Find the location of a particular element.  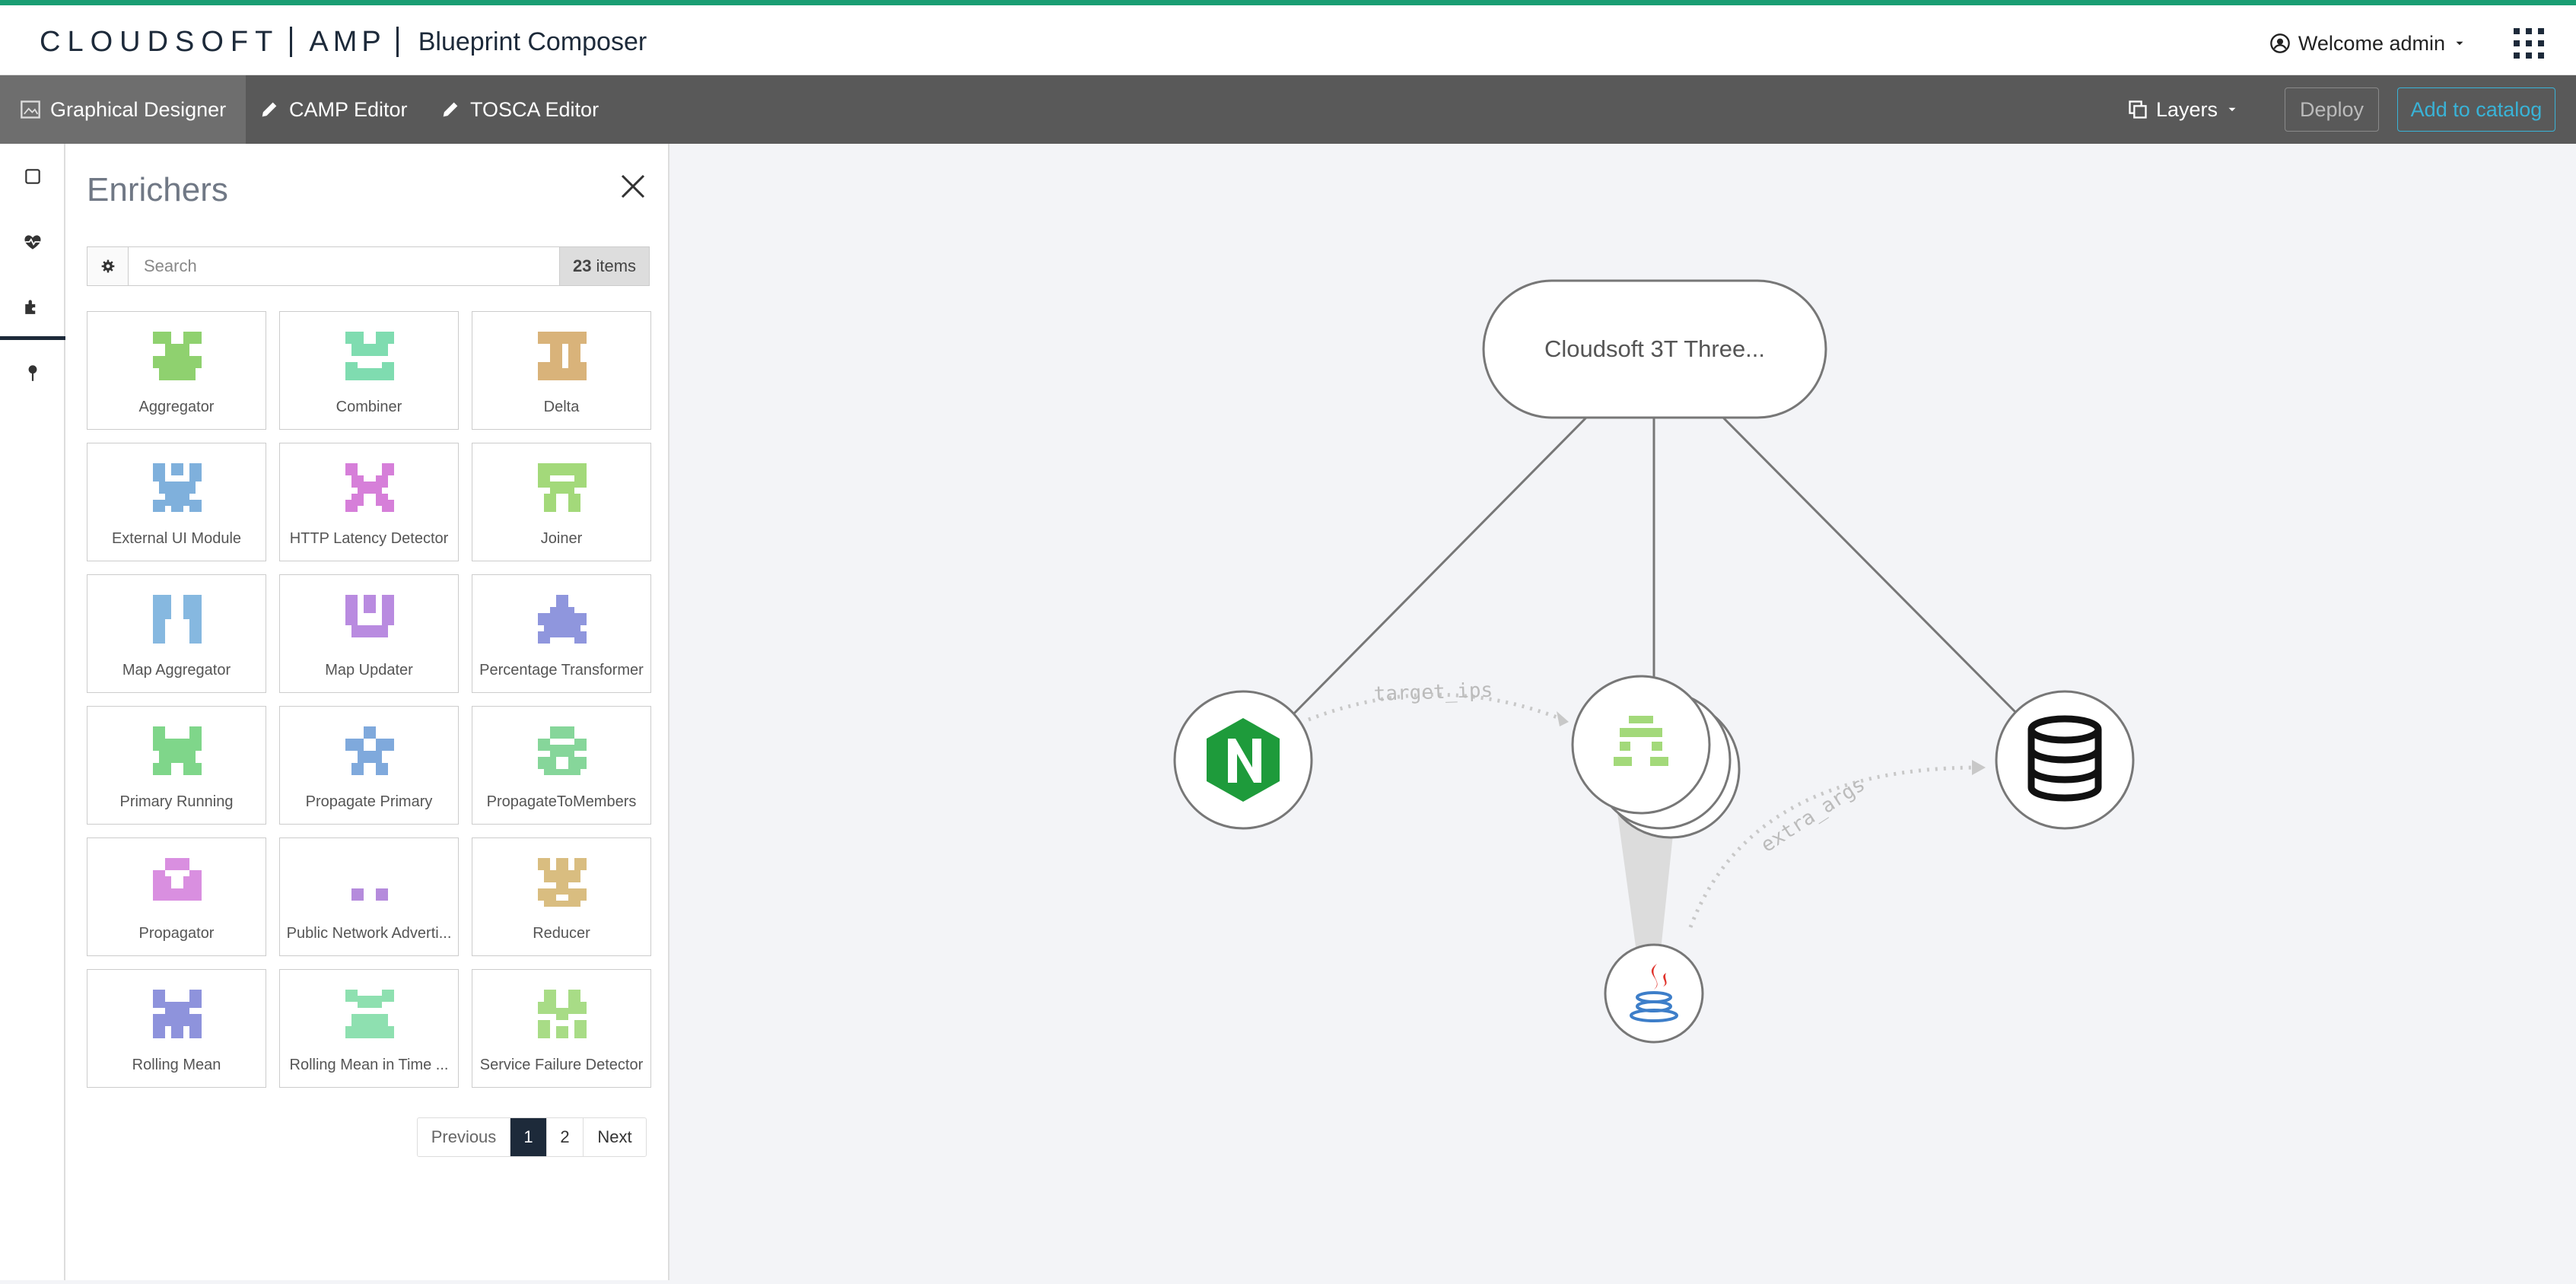

nginx-node is located at coordinates (1243, 760).